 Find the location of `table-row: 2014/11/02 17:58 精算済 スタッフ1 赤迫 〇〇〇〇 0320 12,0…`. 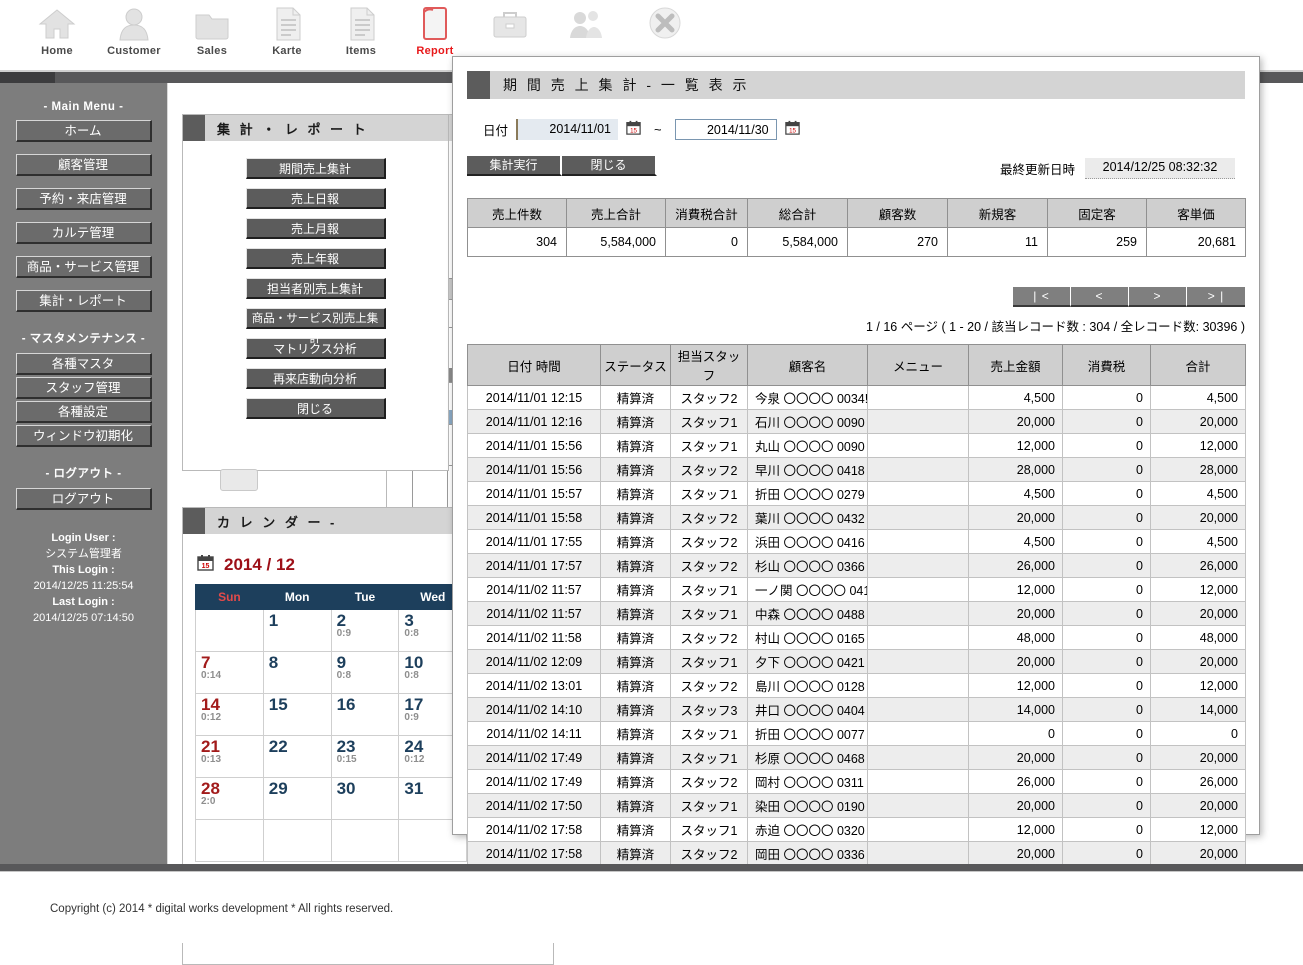

table-row: 2014/11/02 17:58 精算済 スタッフ1 赤迫 〇〇〇〇 0320 12,0… is located at coordinates (856, 829).